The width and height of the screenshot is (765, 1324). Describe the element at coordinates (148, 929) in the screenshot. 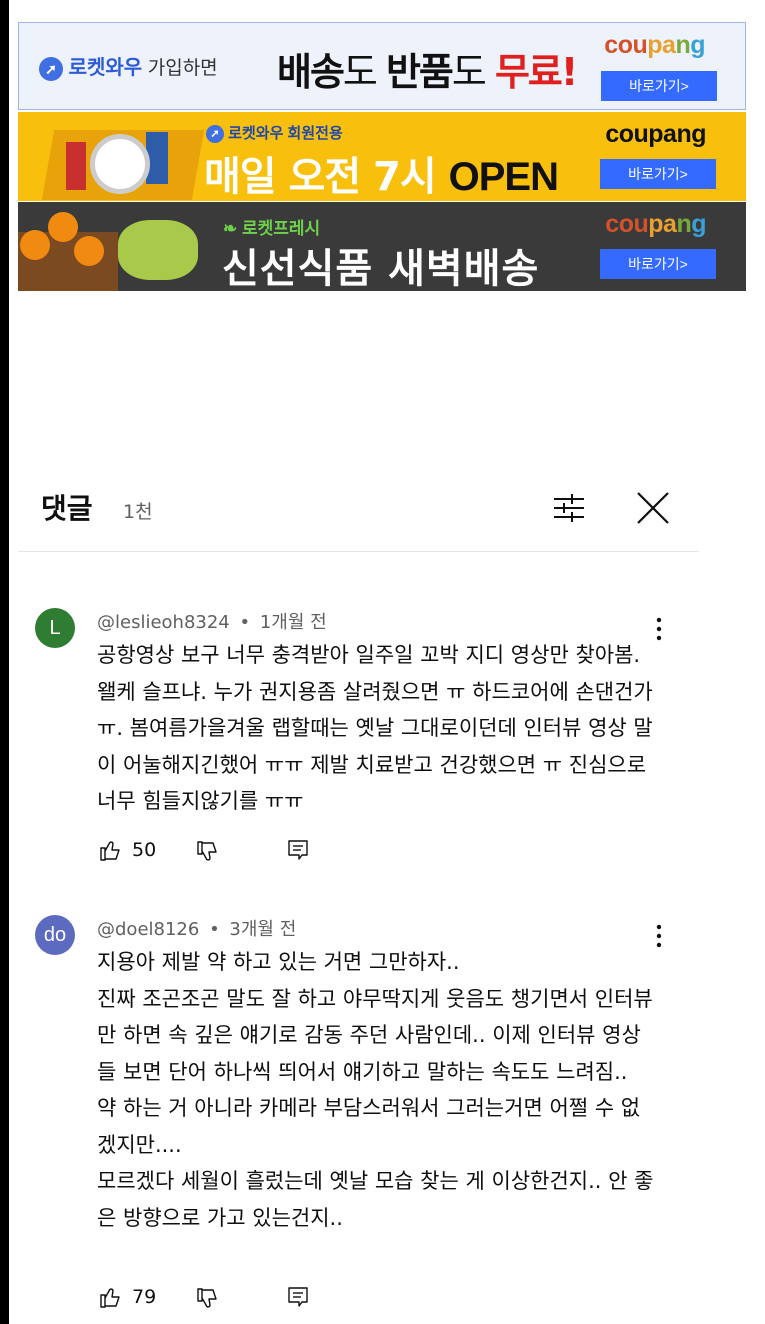

I see `comment-author: @doel8126` at that location.